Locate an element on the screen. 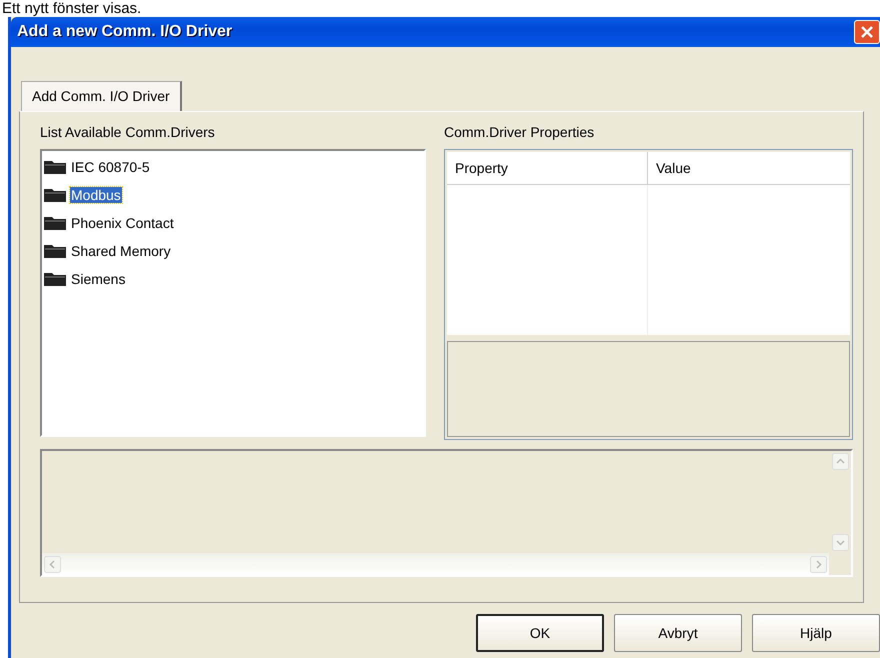 The height and width of the screenshot is (658, 880). close-button is located at coordinates (867, 32).